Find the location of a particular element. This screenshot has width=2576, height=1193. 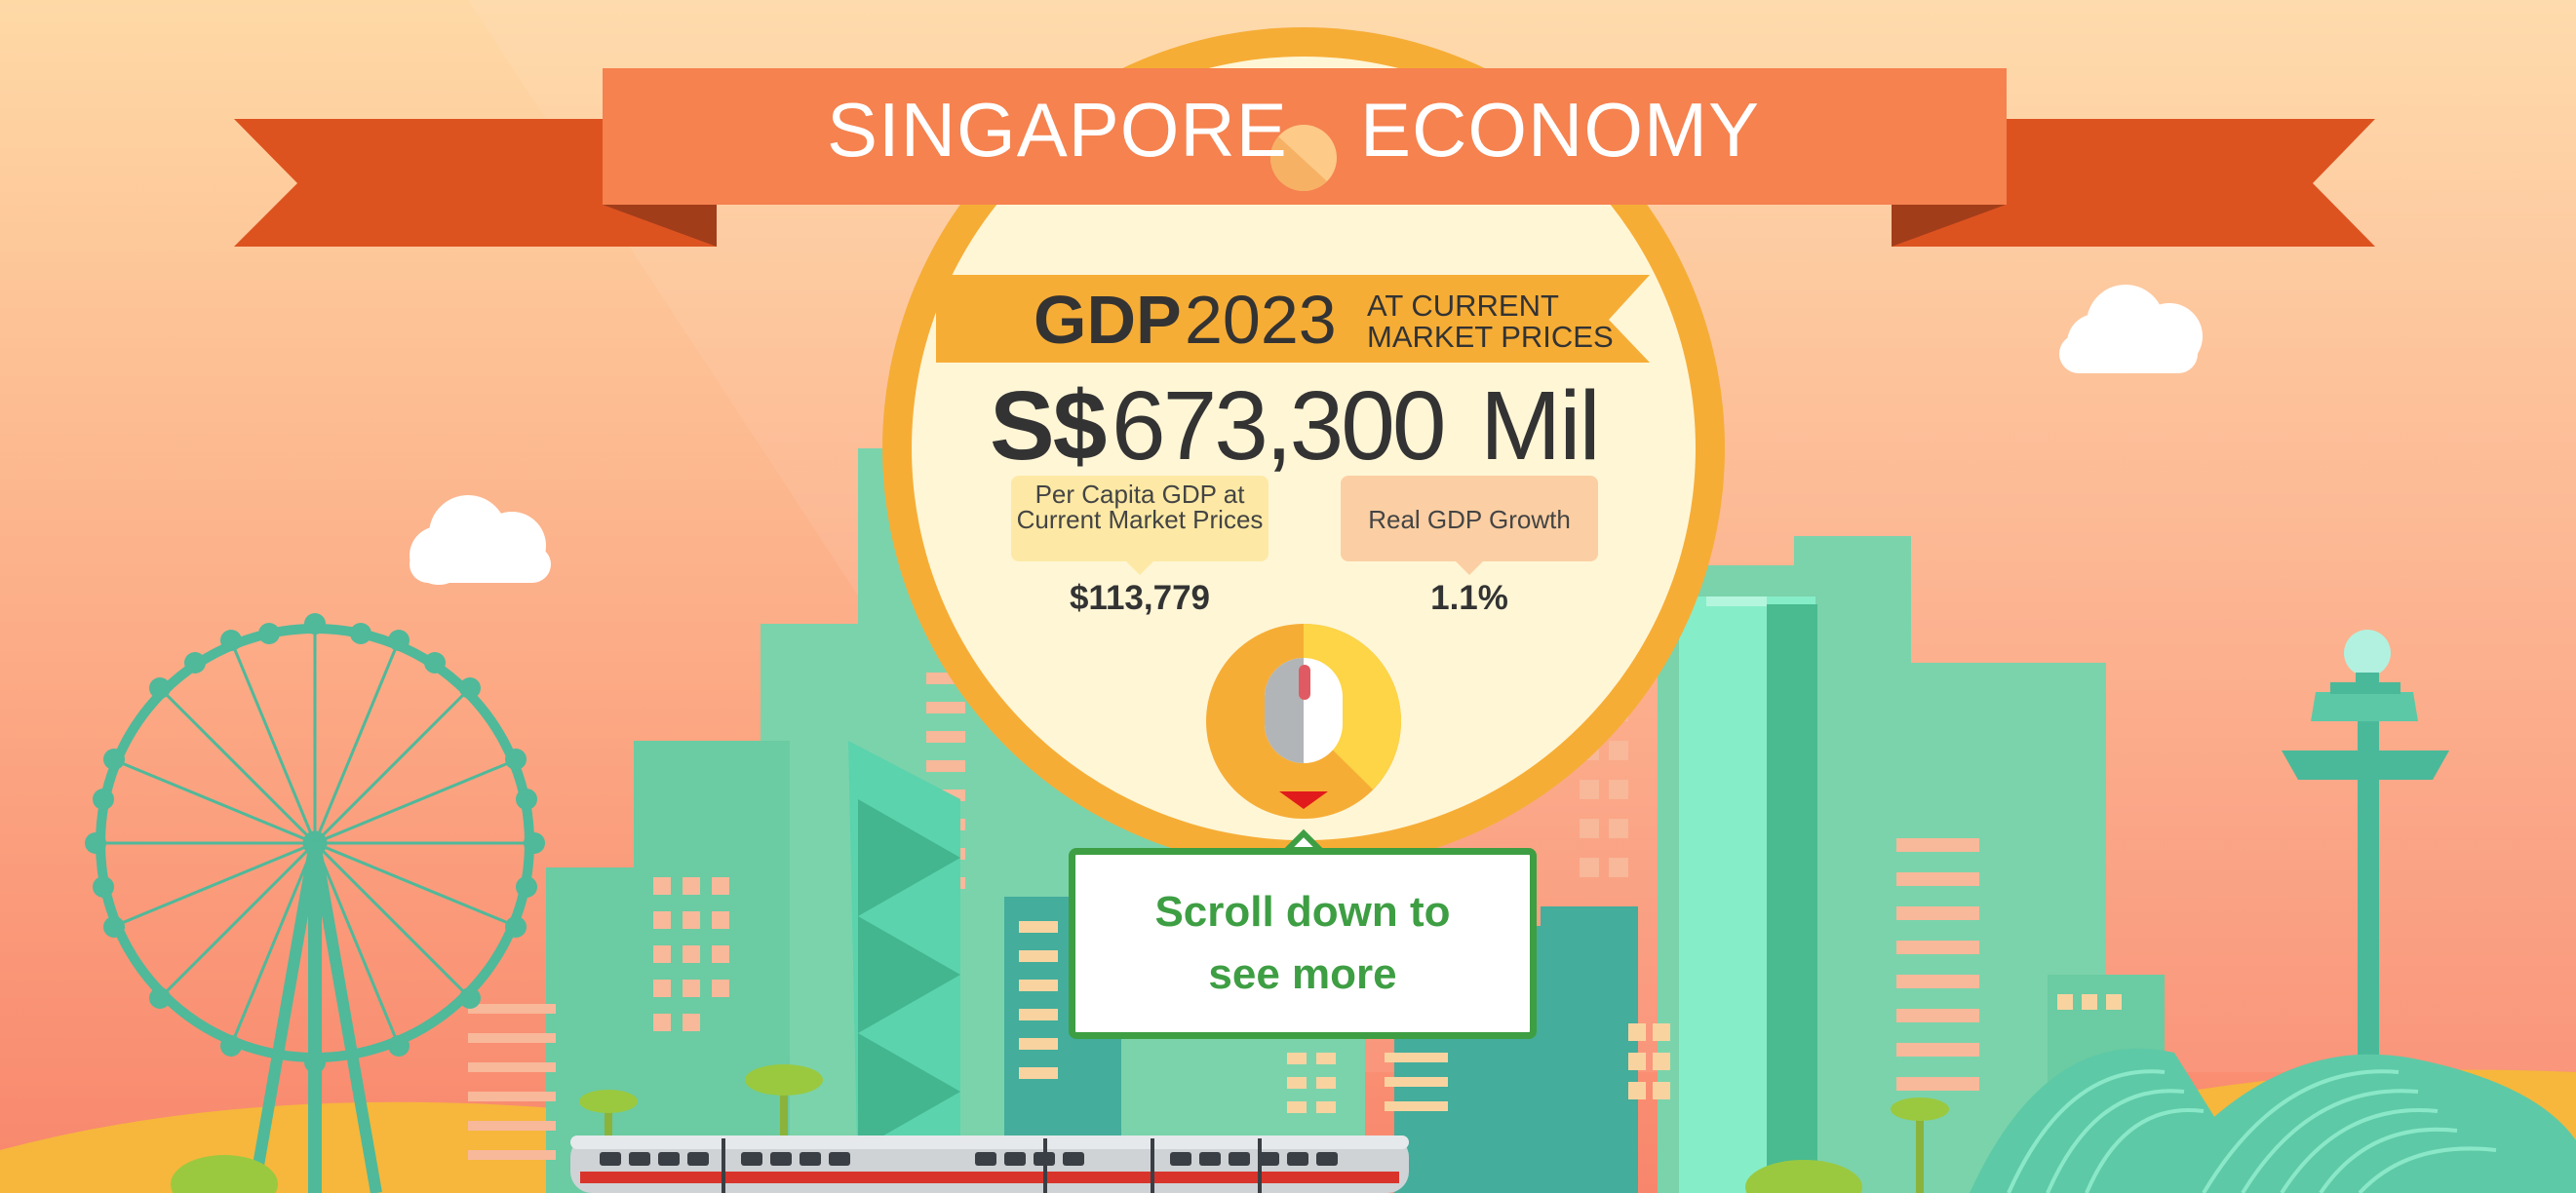

gdp-note-line2: MARKET PRICES is located at coordinates (1490, 337).